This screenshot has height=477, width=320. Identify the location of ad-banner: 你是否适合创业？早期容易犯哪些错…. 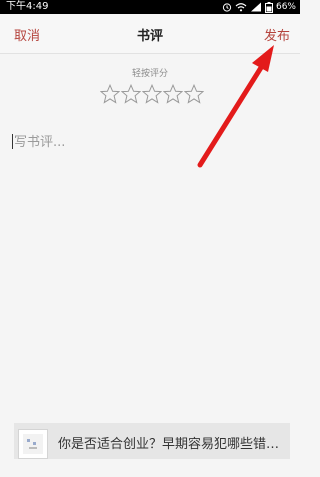
(152, 441).